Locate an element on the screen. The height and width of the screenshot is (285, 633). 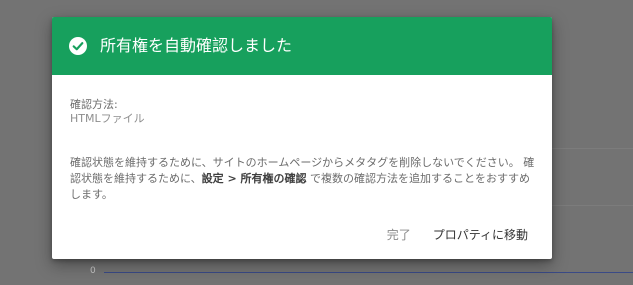
check-circle-icon is located at coordinates (78, 46).